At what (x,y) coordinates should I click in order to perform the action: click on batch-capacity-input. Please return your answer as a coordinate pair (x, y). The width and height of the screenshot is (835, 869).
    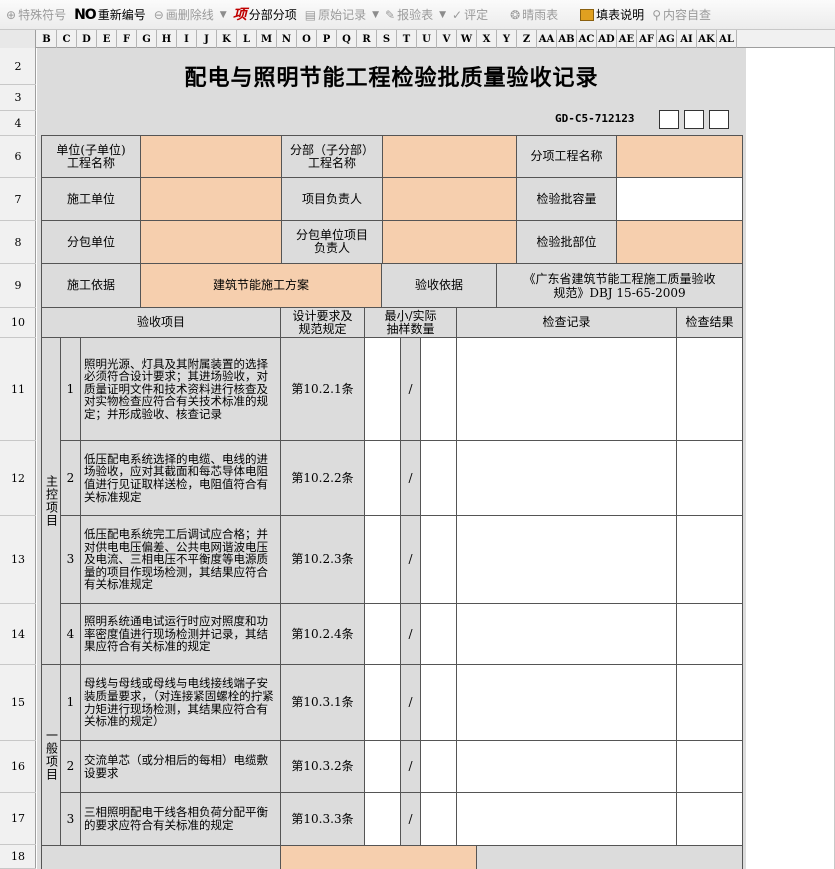
    Looking at the image, I should click on (679, 199).